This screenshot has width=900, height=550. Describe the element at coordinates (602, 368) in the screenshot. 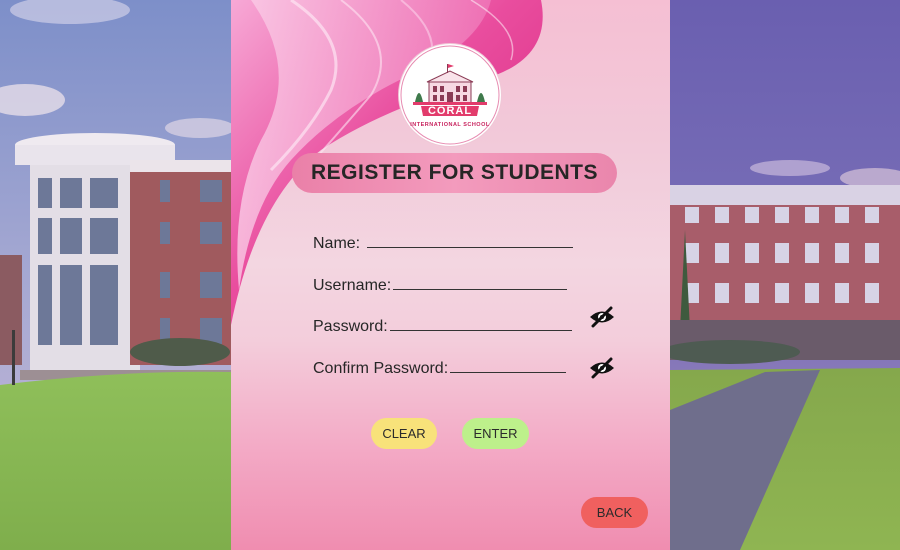

I see `confirm-password-visibility-toggle-eye-slash-icon` at that location.